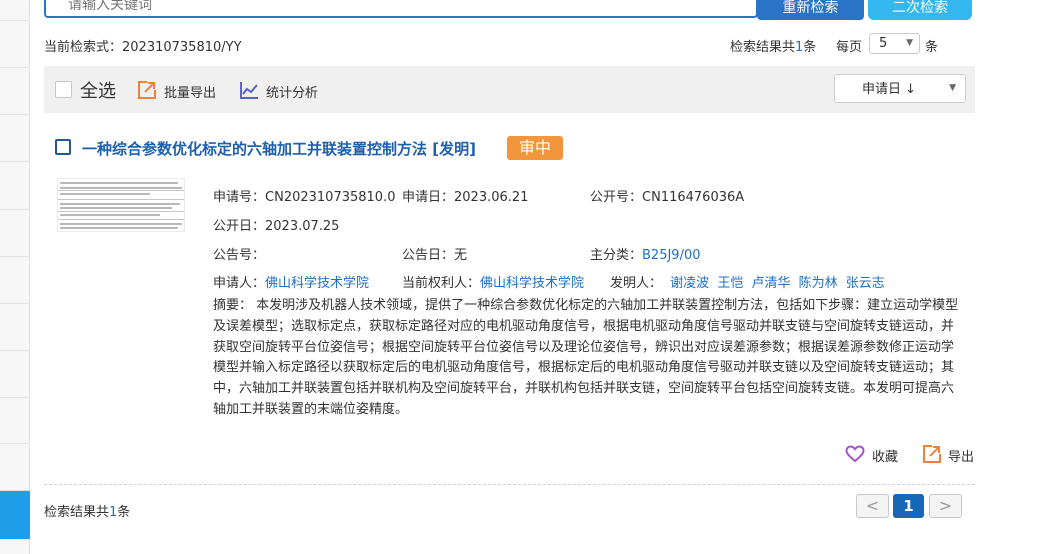  I want to click on search-input, so click(401, 8).